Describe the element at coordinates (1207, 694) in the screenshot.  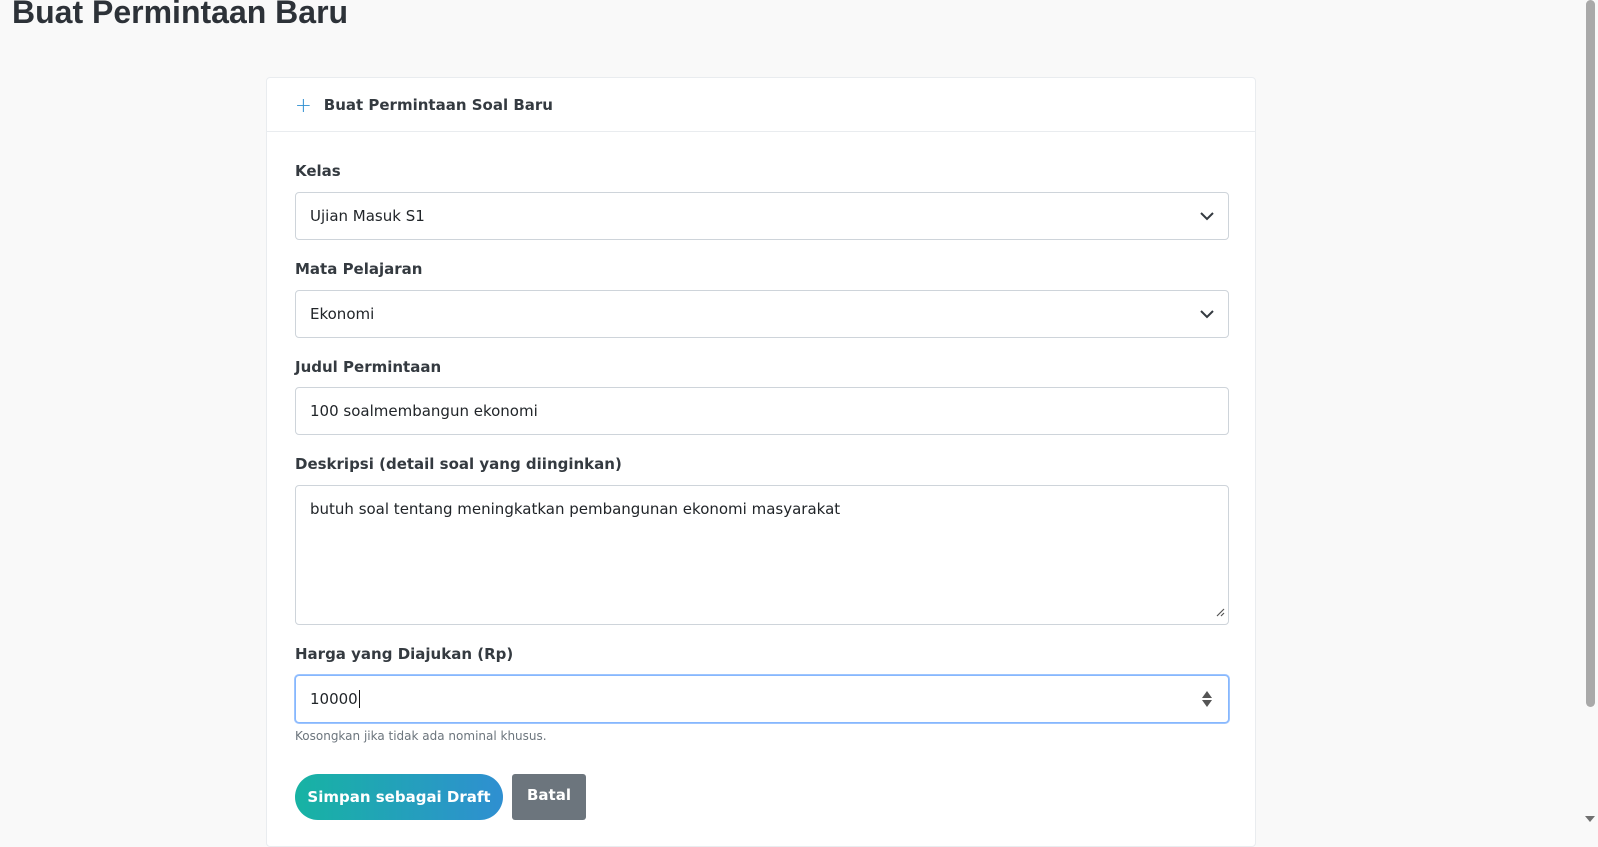
I see `spinner-up-icon` at that location.